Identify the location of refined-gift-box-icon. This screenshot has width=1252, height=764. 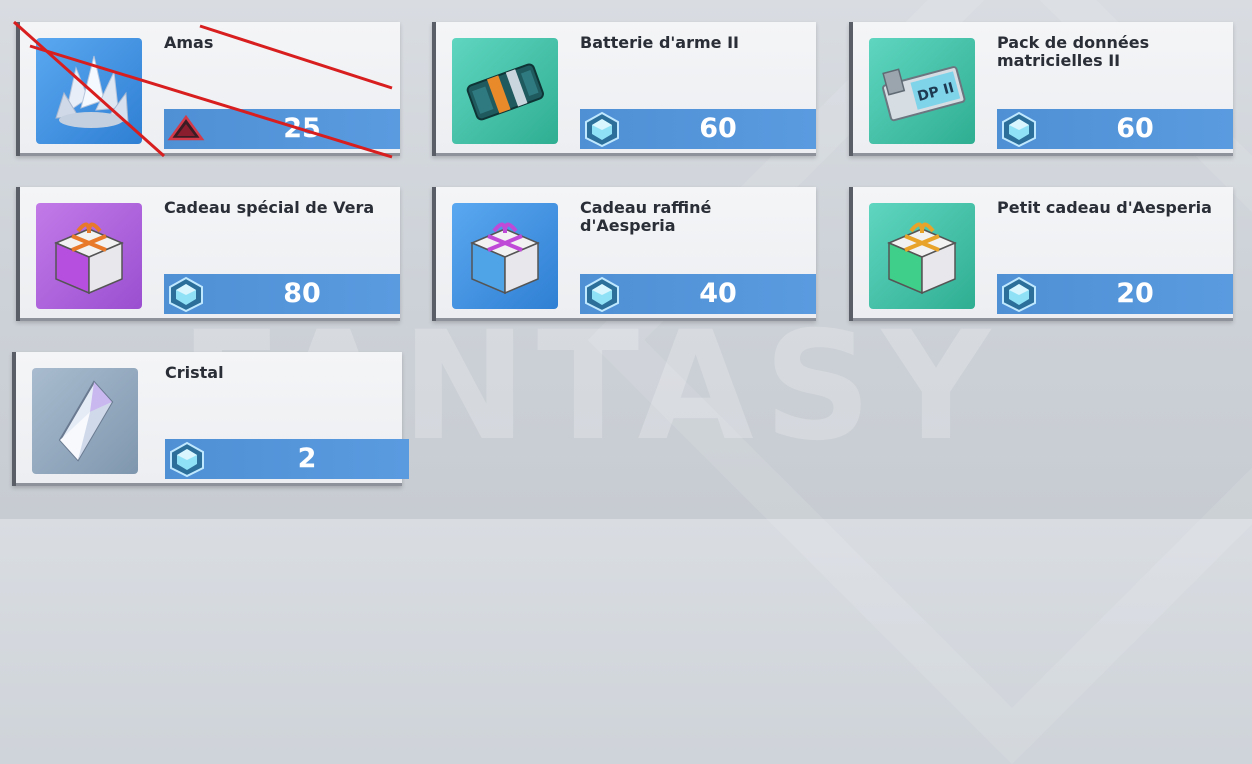
(505, 256).